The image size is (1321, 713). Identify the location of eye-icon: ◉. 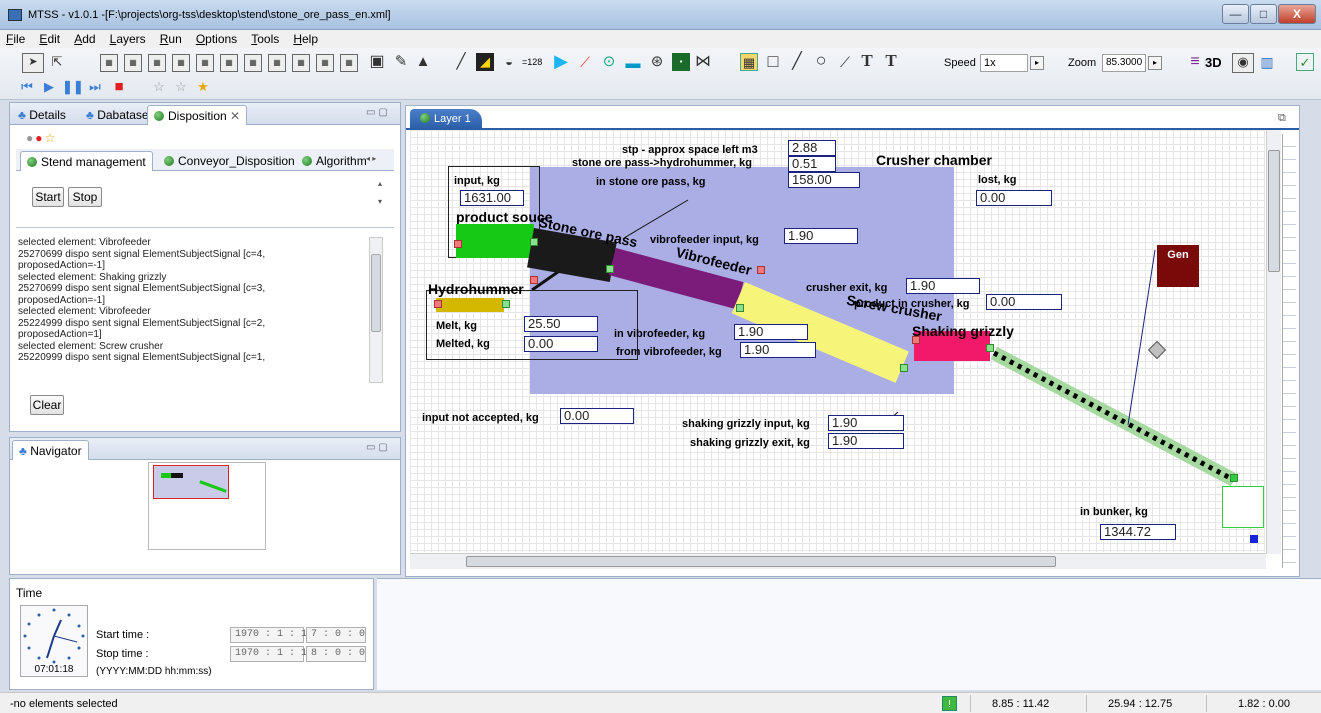
(1243, 63).